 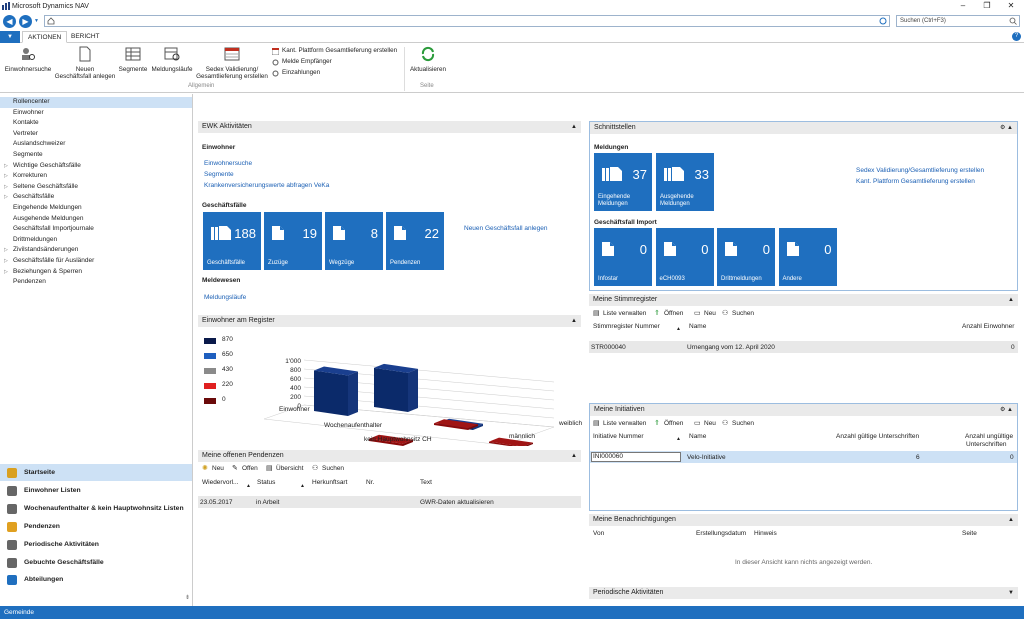 I want to click on forward-button: ▶, so click(x=25, y=21).